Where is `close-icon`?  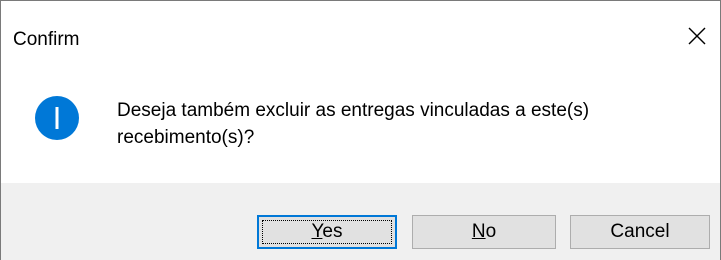 close-icon is located at coordinates (697, 36).